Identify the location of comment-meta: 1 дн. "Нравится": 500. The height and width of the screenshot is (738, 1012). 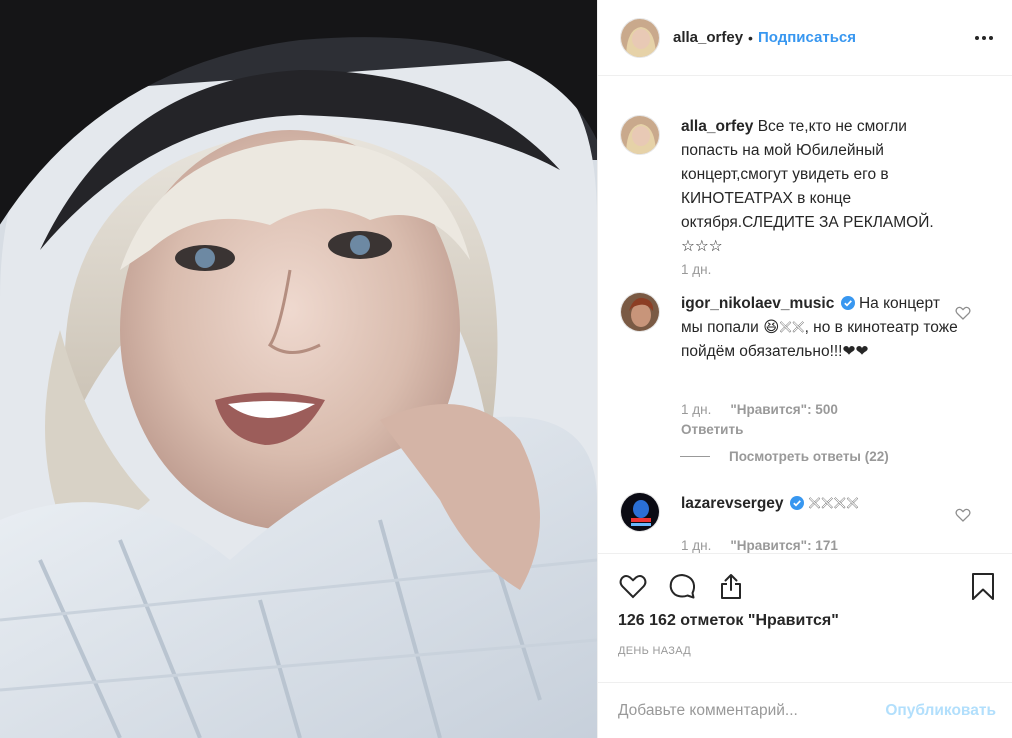
(759, 409).